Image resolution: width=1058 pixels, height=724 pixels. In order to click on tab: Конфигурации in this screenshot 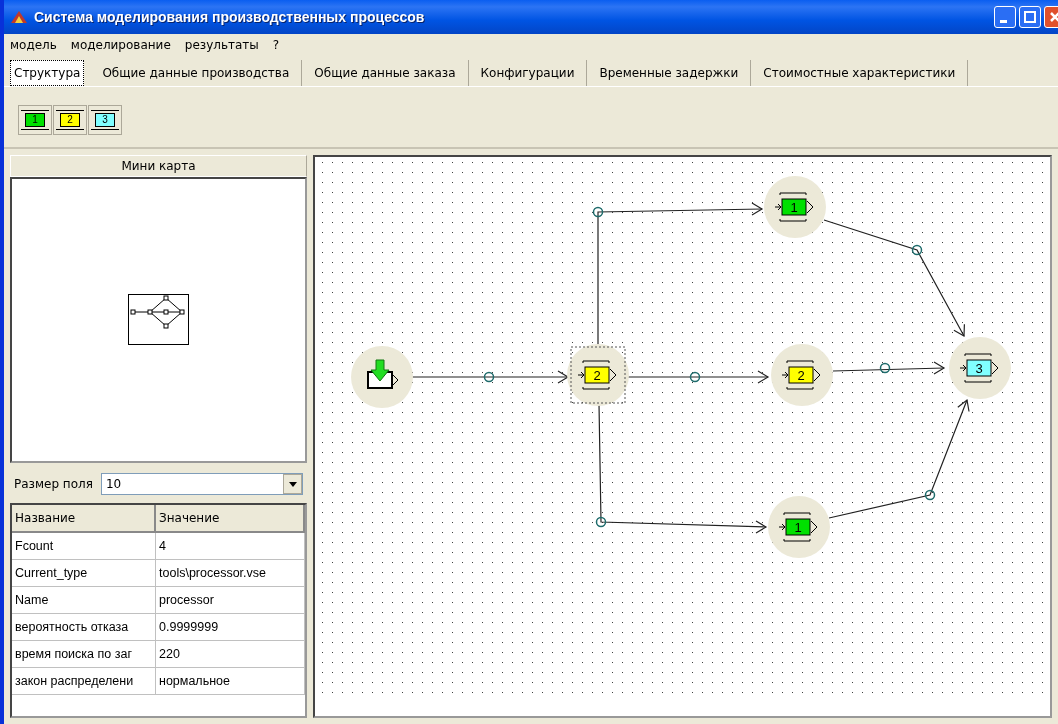, I will do `click(528, 73)`.